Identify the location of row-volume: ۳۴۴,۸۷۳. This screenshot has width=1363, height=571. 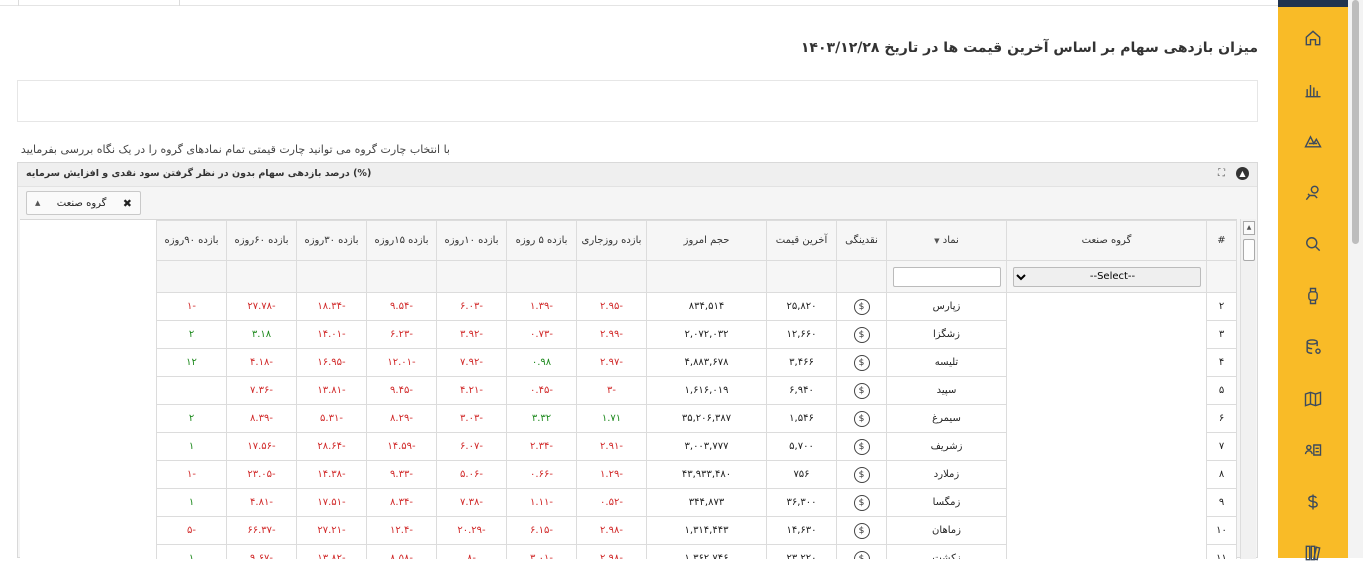
(706, 502).